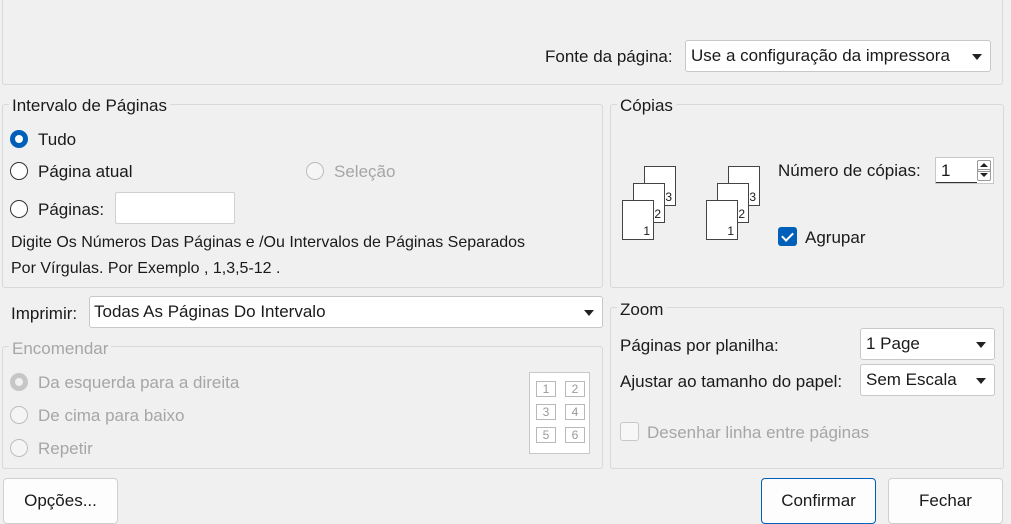 Image resolution: width=1011 pixels, height=524 pixels. Describe the element at coordinates (646, 106) in the screenshot. I see `copies-legend: Cópias` at that location.